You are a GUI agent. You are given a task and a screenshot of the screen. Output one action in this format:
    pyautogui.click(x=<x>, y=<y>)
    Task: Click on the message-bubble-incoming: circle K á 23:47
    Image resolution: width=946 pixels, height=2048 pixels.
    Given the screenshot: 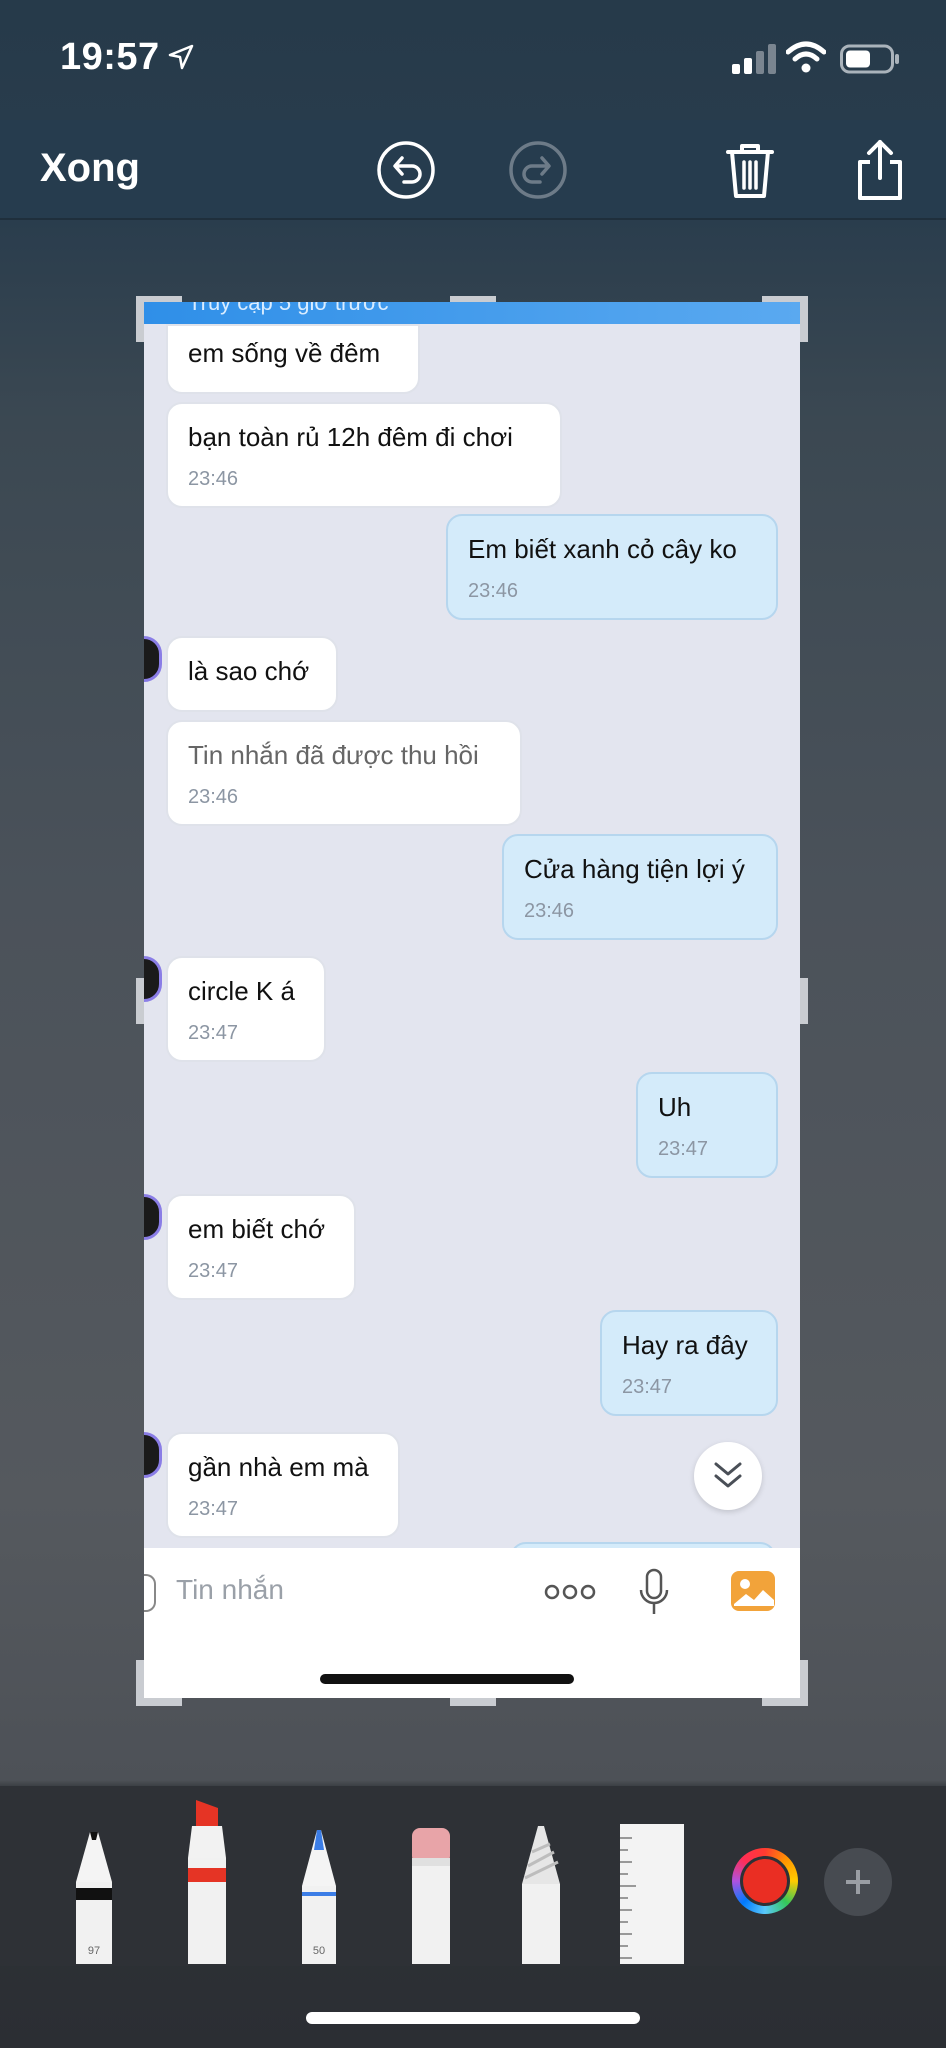 What is the action you would take?
    pyautogui.click(x=246, y=1009)
    